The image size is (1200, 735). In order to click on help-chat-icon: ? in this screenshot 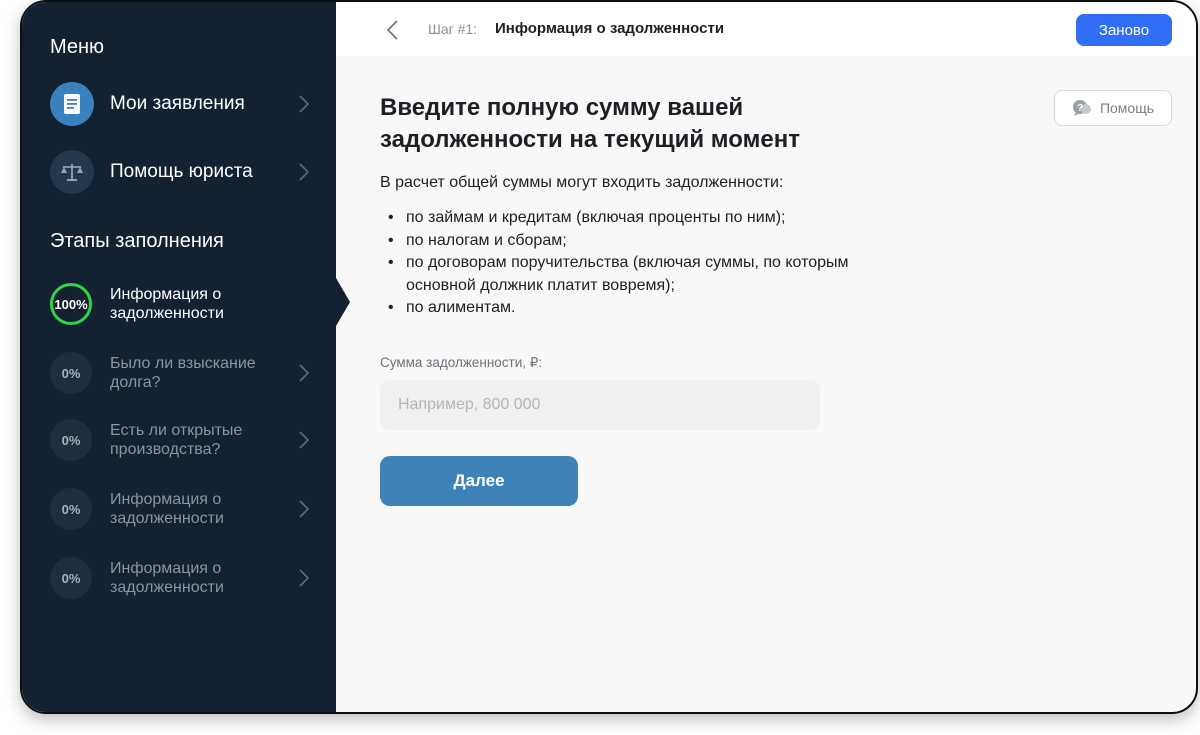, I will do `click(1081, 108)`.